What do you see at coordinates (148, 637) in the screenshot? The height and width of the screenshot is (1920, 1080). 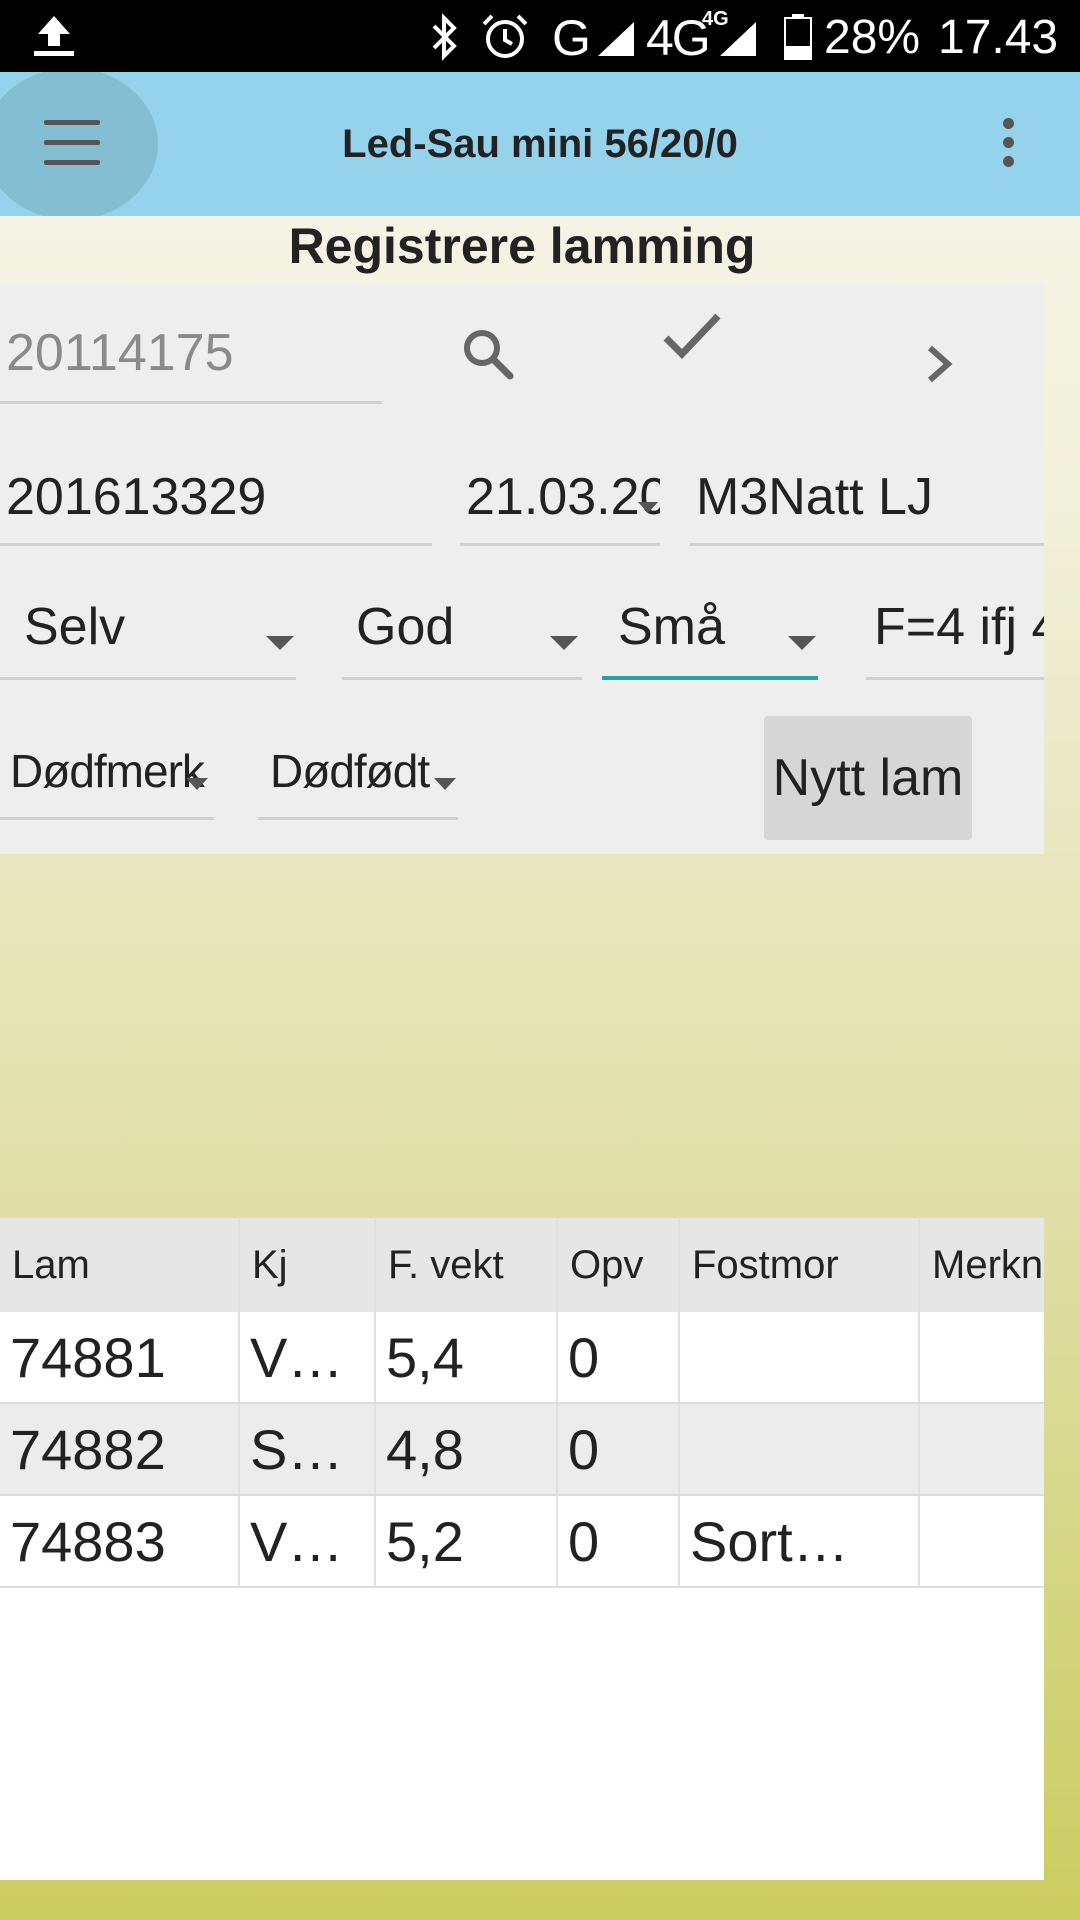 I see `birth-help-select: Selv` at bounding box center [148, 637].